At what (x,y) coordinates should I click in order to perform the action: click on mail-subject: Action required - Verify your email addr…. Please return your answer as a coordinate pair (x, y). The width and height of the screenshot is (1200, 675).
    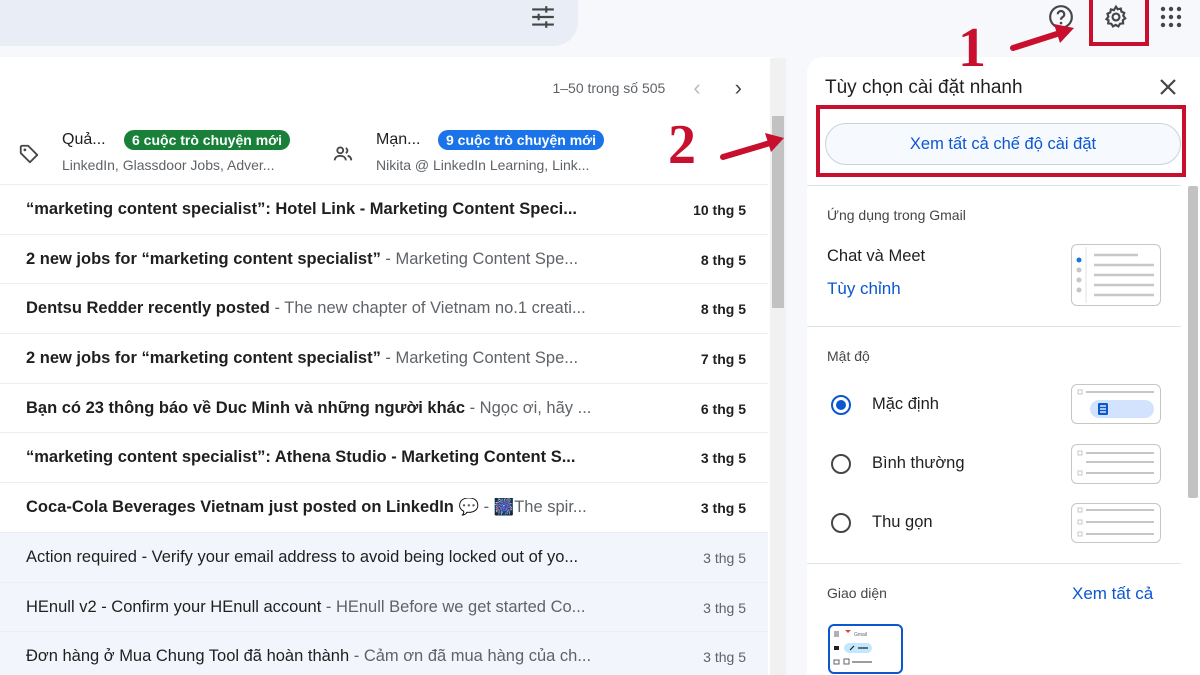
    Looking at the image, I should click on (302, 556).